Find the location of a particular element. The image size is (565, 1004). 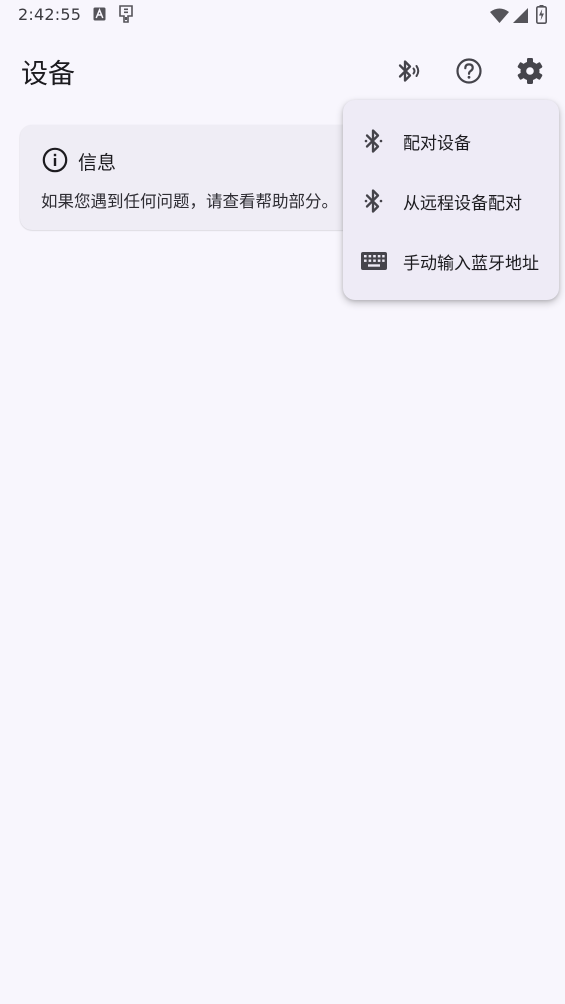

menu-item-pair-remote: 从远程设备配对 is located at coordinates (451, 201).